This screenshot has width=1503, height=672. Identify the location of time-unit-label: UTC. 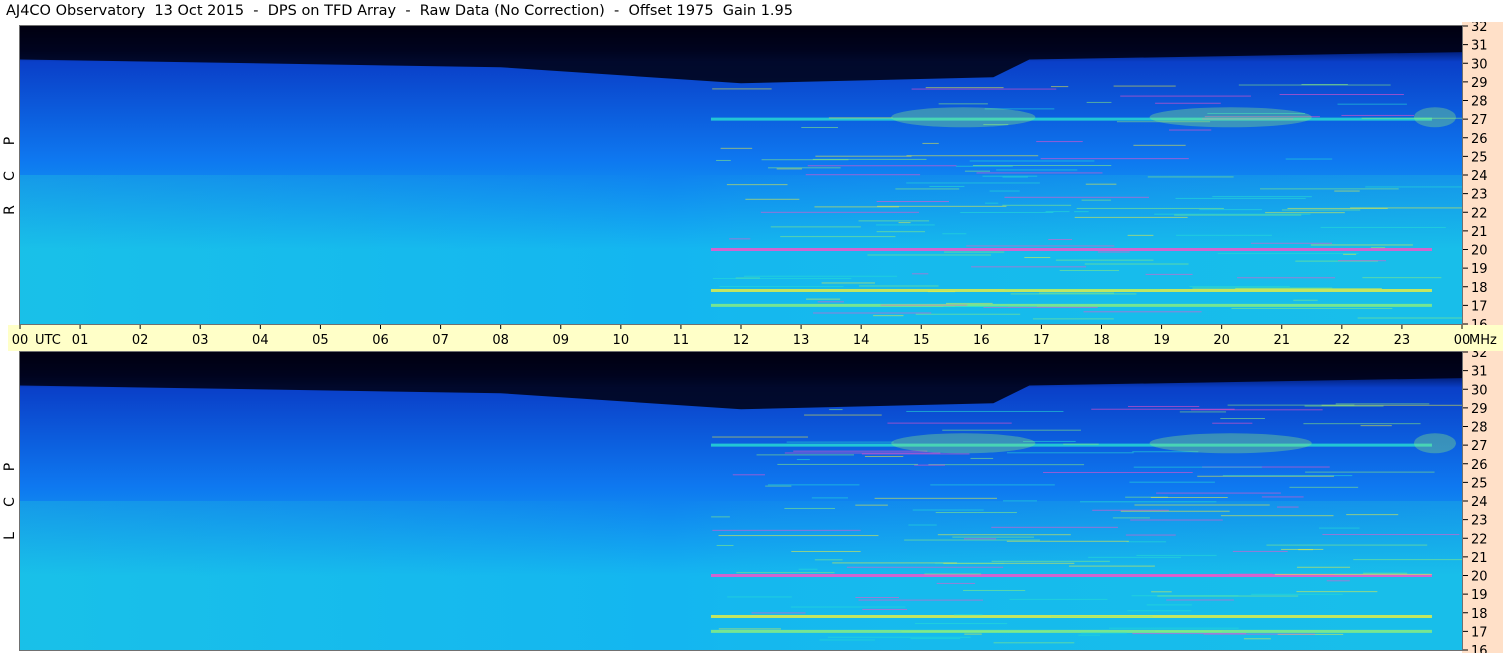
(48, 340).